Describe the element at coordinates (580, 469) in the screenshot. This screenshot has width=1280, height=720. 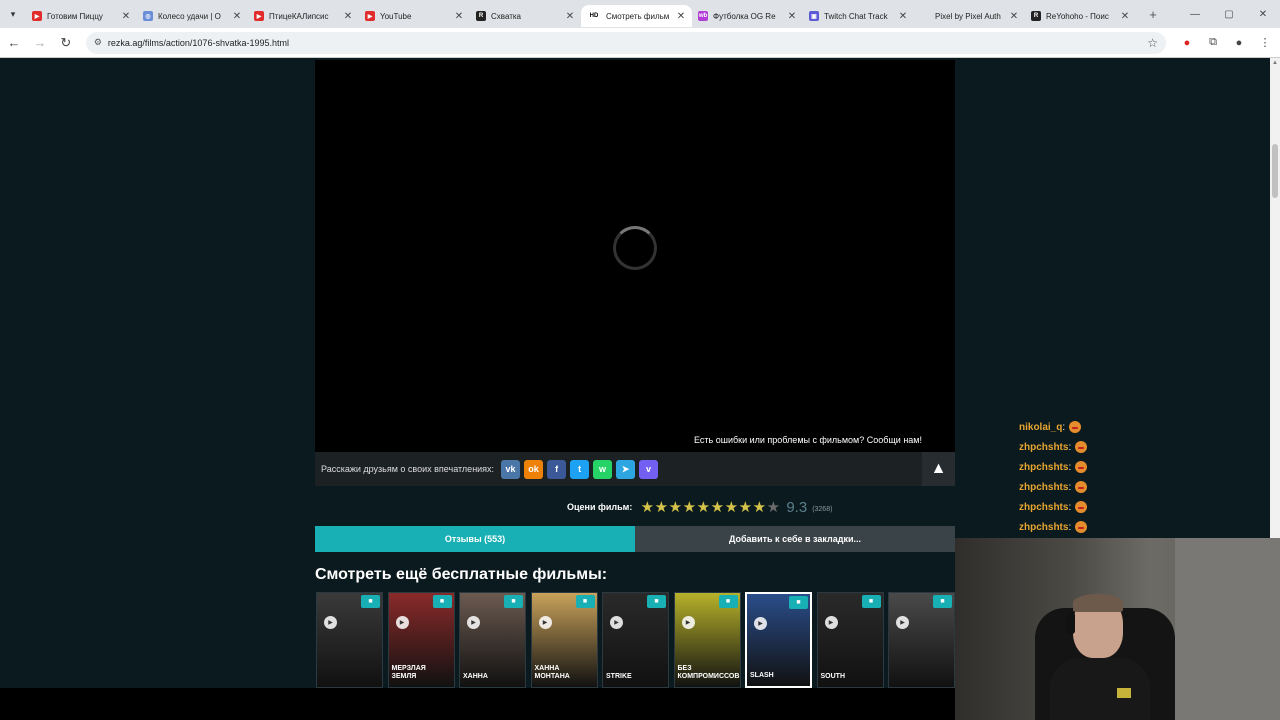
I see `share-twitter-button: t` at that location.